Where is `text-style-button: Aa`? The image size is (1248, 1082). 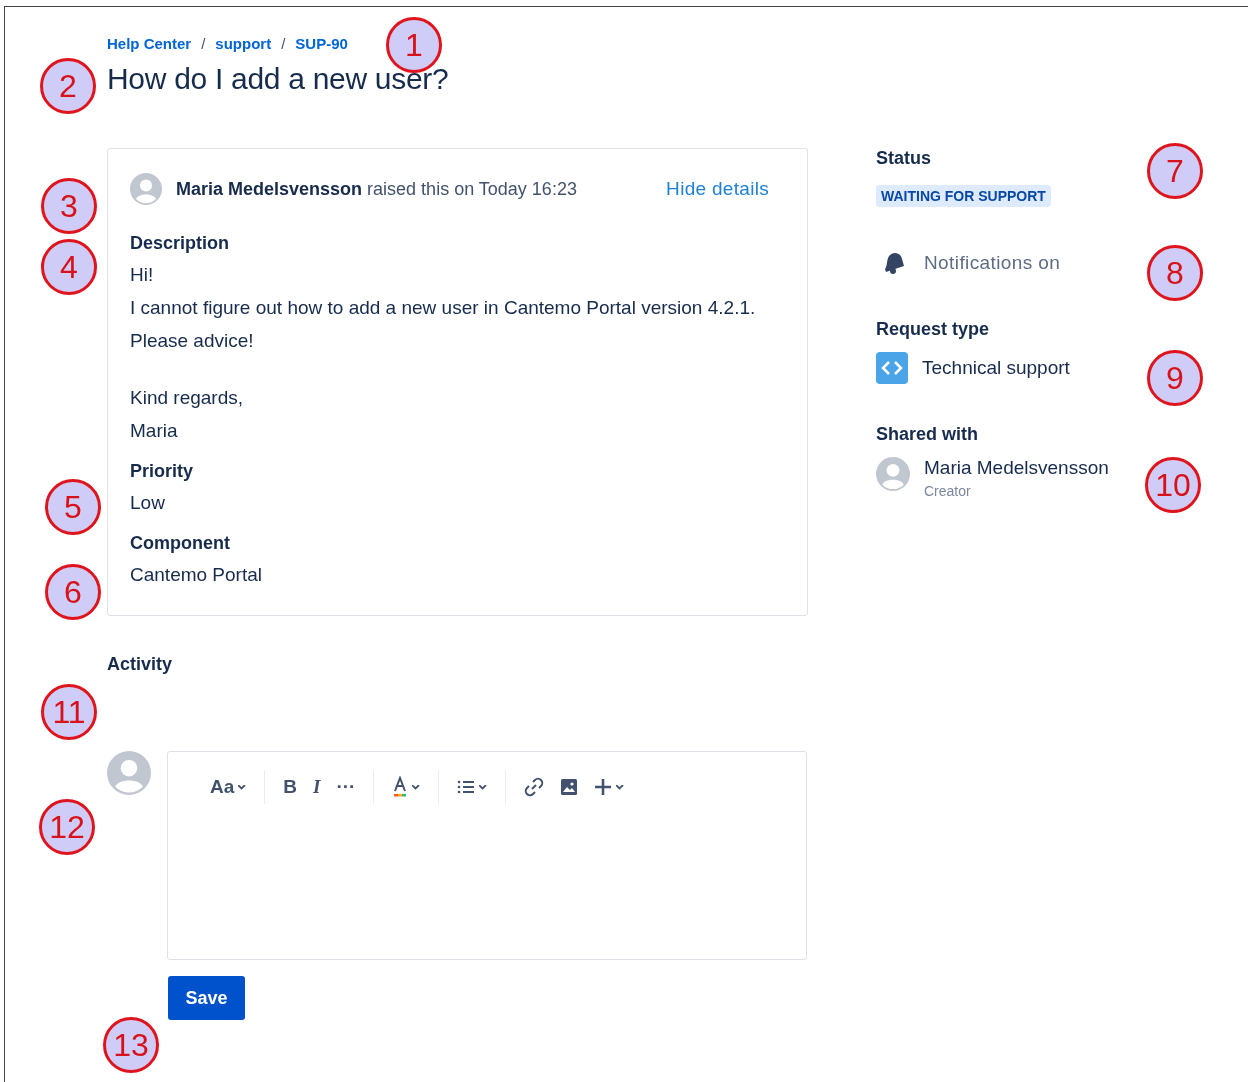
text-style-button: Aa is located at coordinates (228, 787).